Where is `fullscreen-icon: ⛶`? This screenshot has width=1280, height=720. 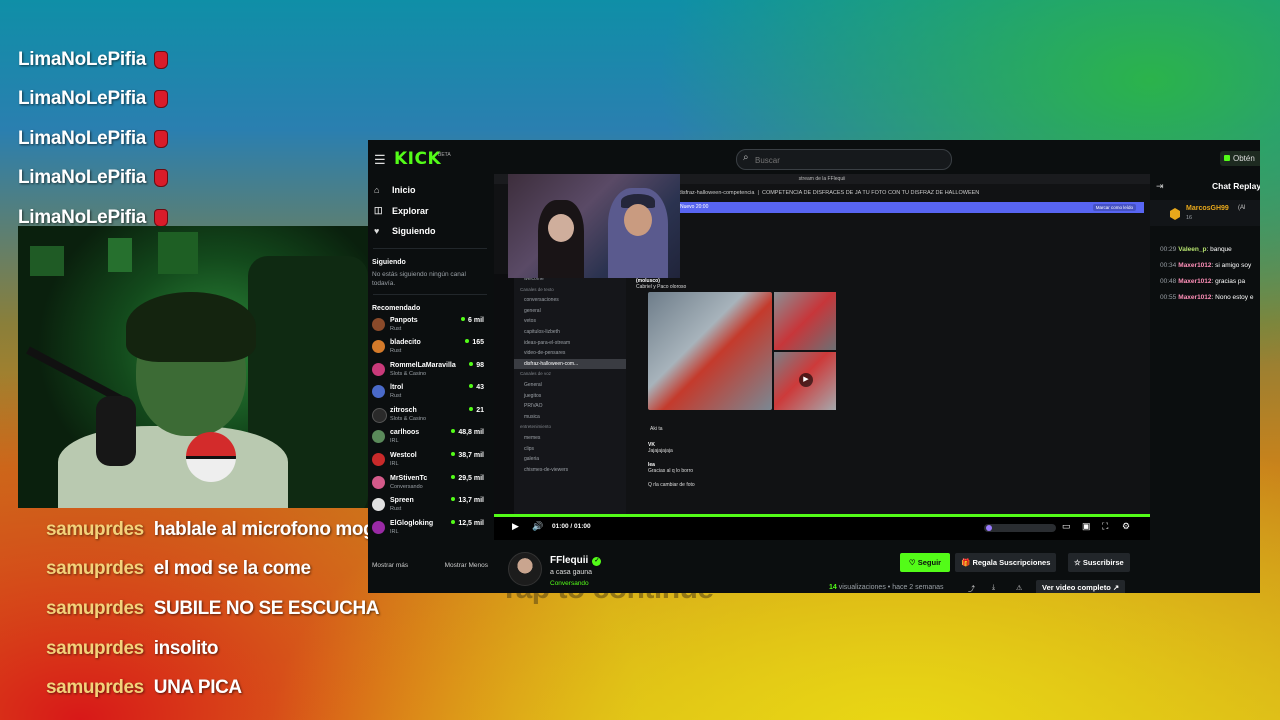 fullscreen-icon: ⛶ is located at coordinates (1105, 526).